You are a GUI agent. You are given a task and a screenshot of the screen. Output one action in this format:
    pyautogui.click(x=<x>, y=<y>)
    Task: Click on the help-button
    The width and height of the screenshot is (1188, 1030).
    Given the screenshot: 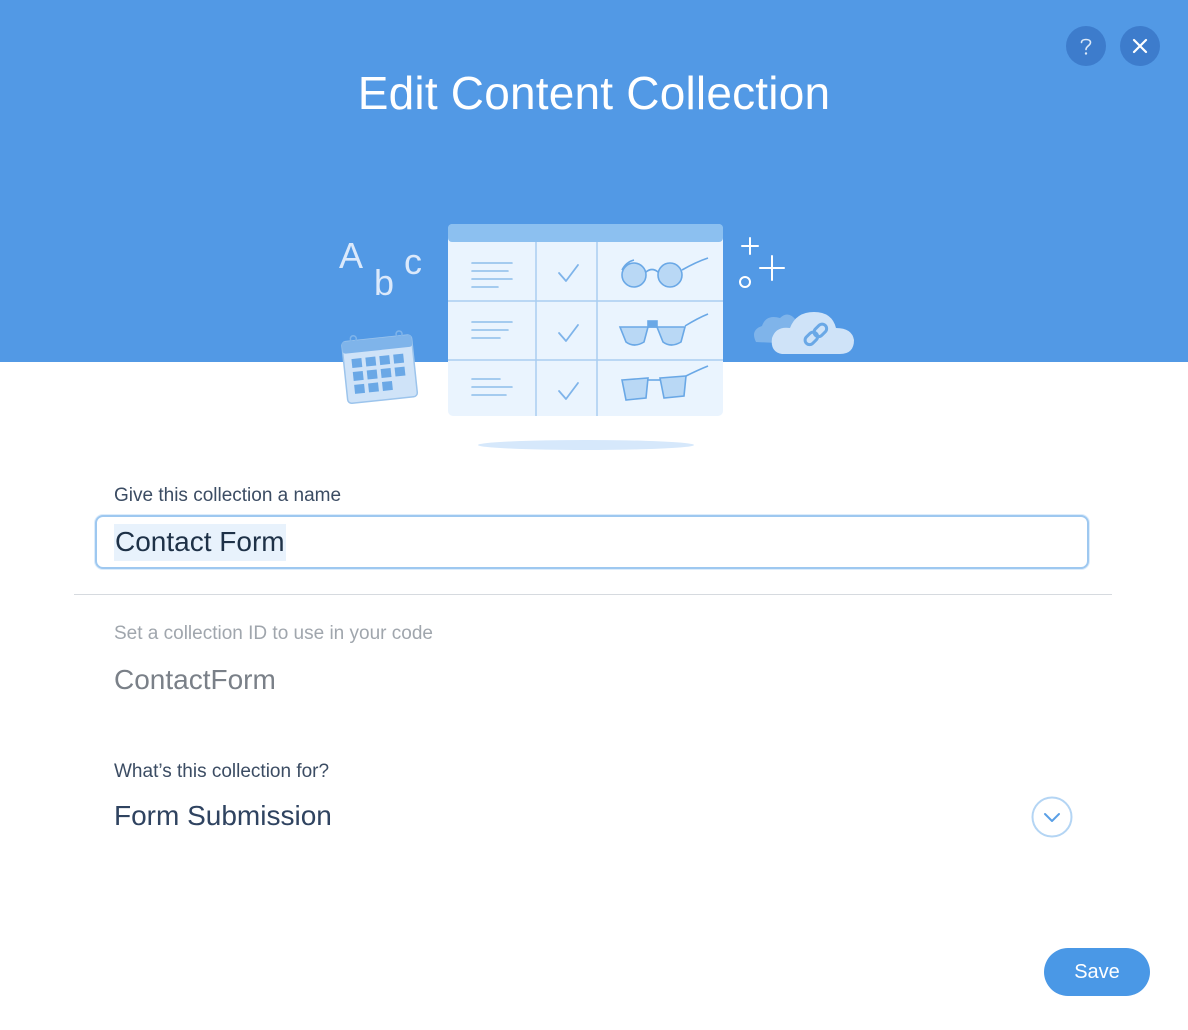 What is the action you would take?
    pyautogui.click(x=1086, y=46)
    